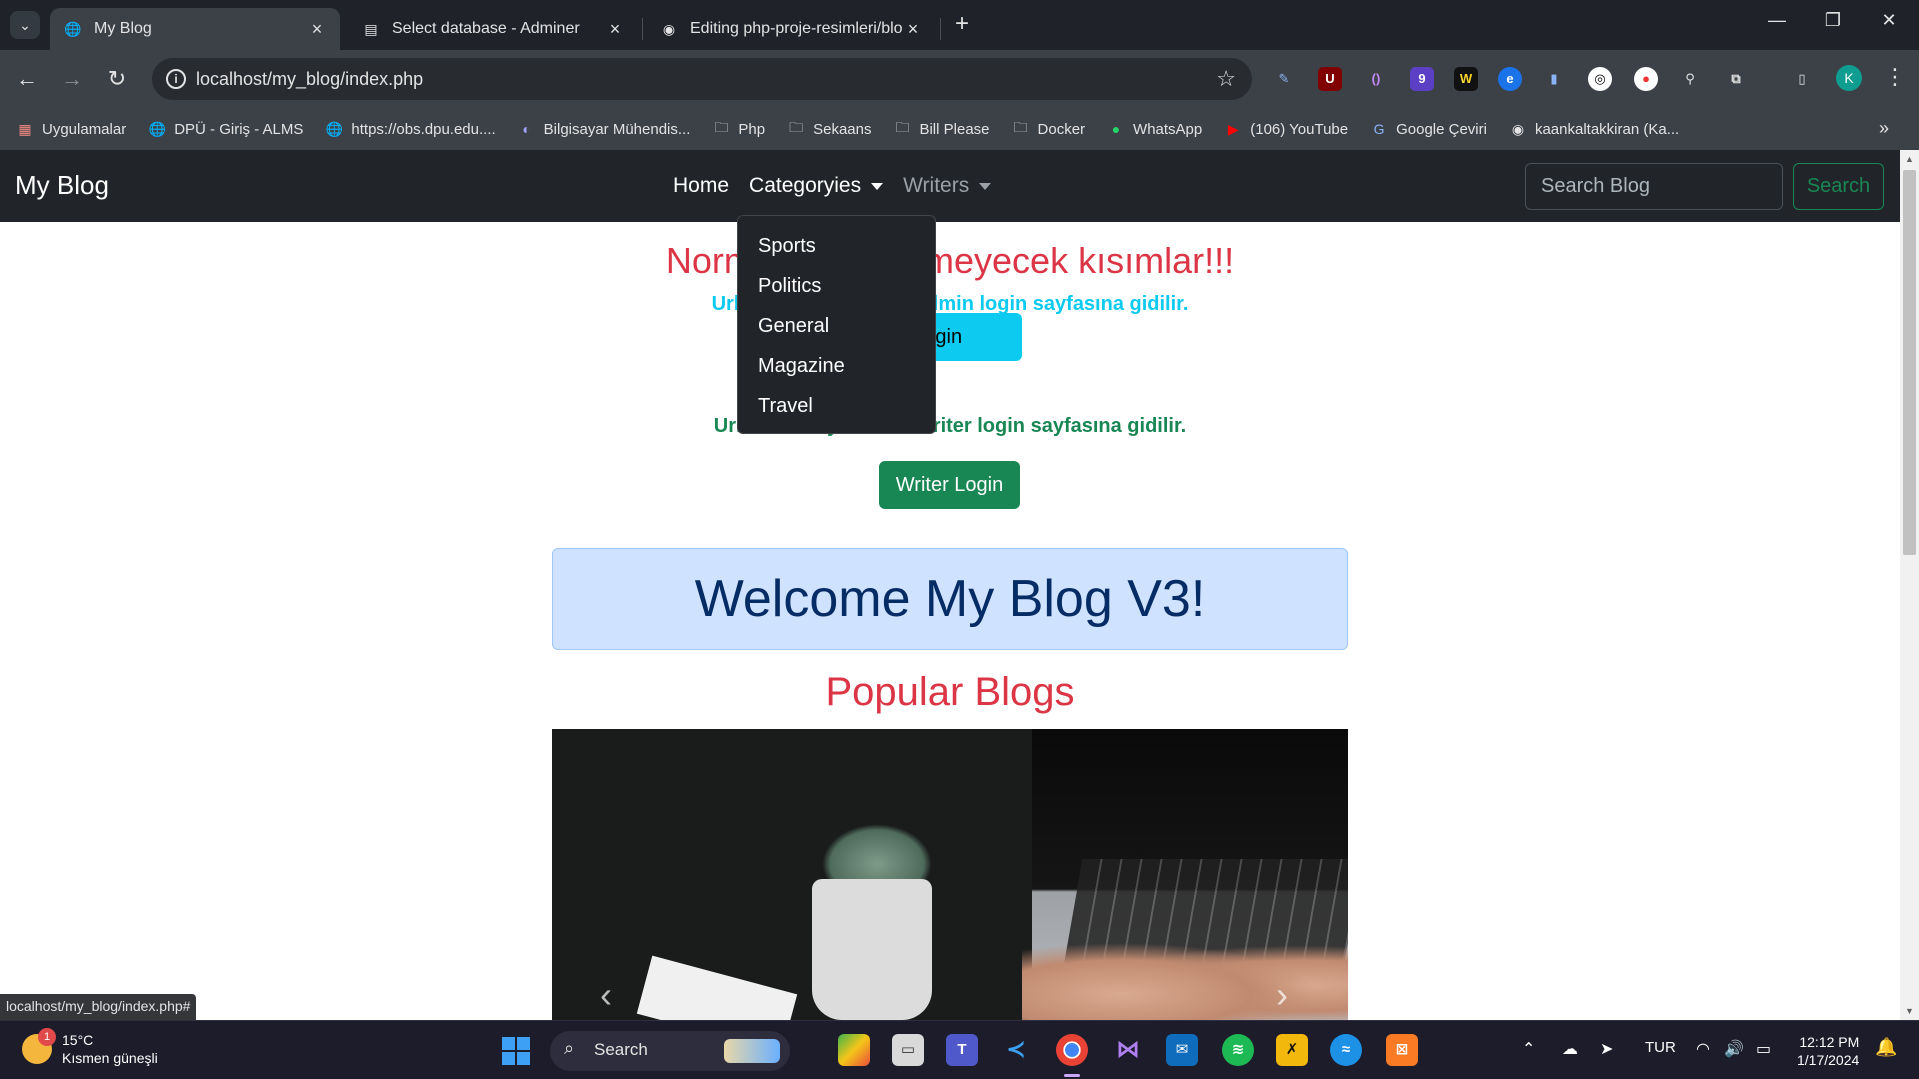 The image size is (1919, 1079). Describe the element at coordinates (836, 366) in the screenshot. I see `dropdown-item-magazine: Magazine` at that location.